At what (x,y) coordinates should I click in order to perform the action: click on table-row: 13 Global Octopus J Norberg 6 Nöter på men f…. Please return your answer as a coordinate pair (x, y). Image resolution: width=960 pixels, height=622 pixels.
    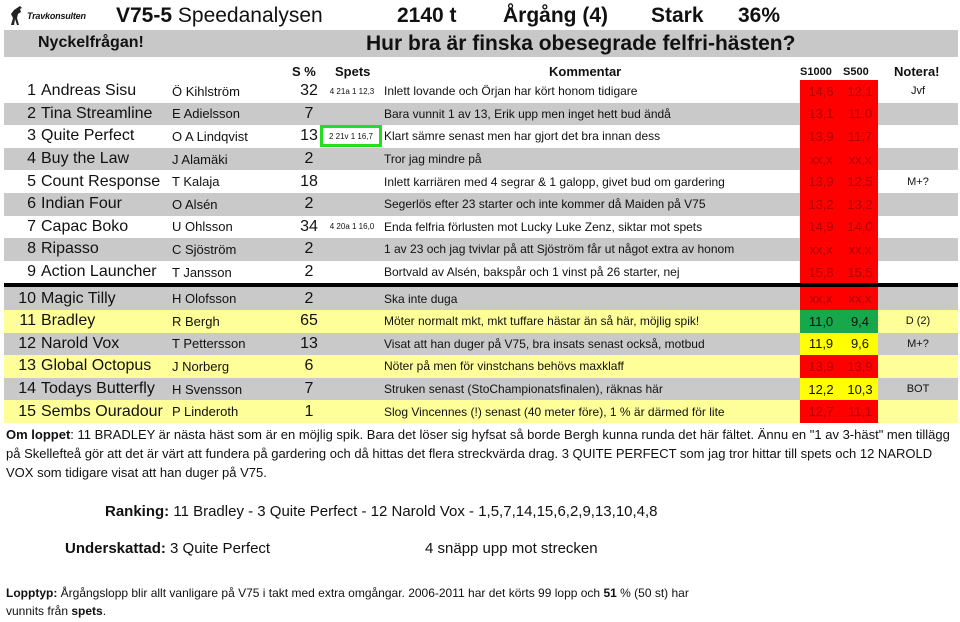
    Looking at the image, I should click on (481, 366).